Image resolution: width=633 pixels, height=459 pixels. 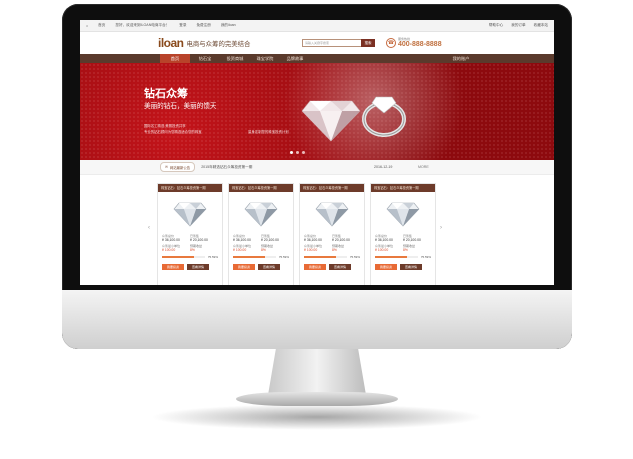 I want to click on my-iloan-link: 我的iloan, so click(x=228, y=25).